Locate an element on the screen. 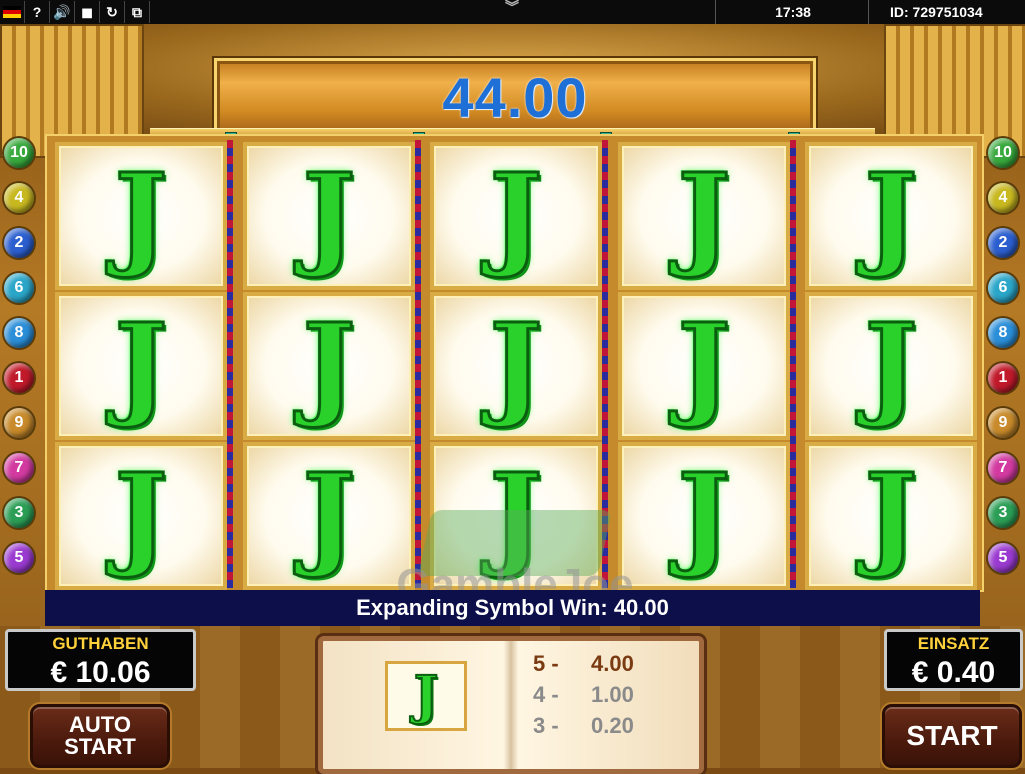  paytable-count: 3 - is located at coordinates (546, 725).